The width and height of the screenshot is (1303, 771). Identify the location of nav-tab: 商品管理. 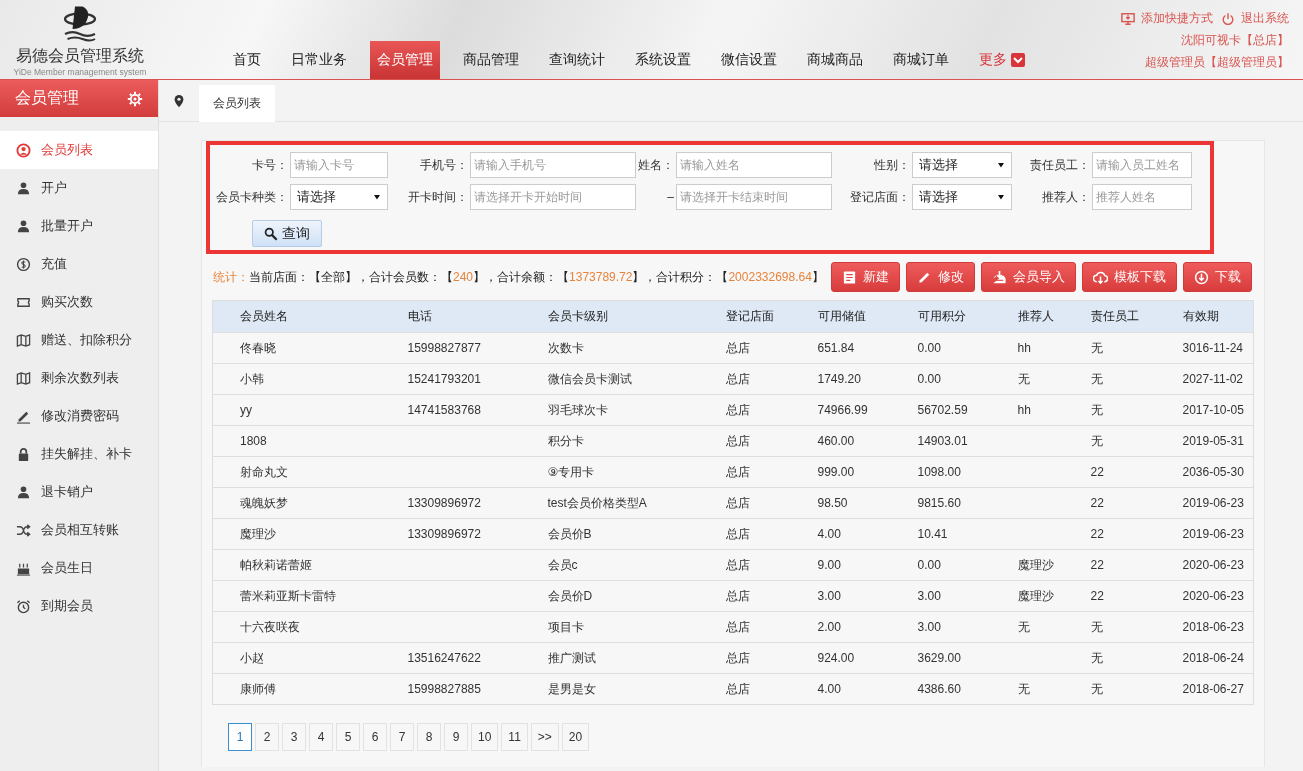
(491, 60).